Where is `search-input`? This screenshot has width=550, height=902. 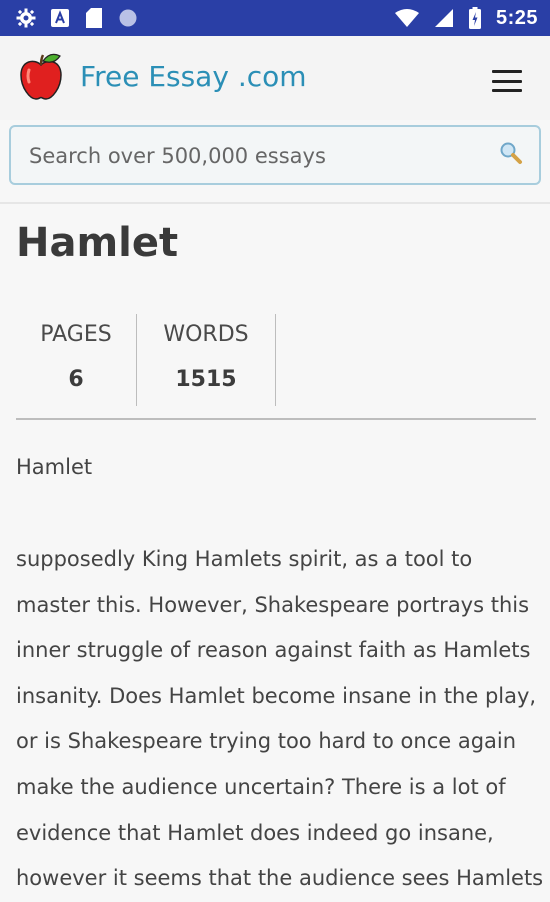
search-input is located at coordinates (259, 156).